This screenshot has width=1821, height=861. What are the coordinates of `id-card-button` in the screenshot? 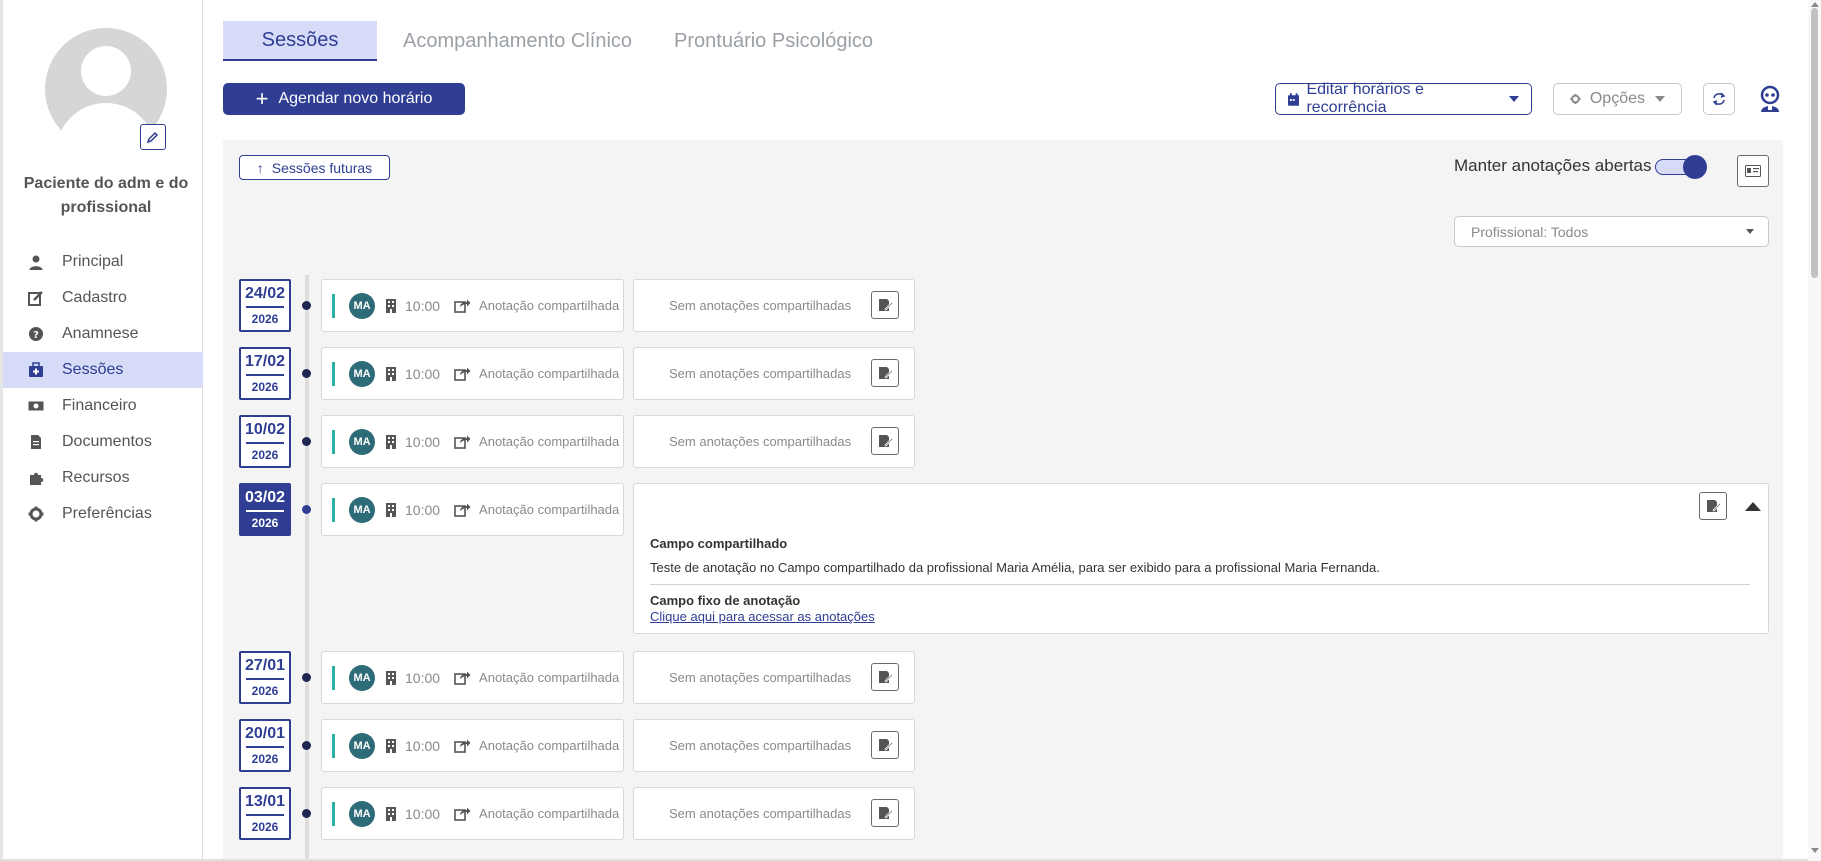 It's located at (1753, 171).